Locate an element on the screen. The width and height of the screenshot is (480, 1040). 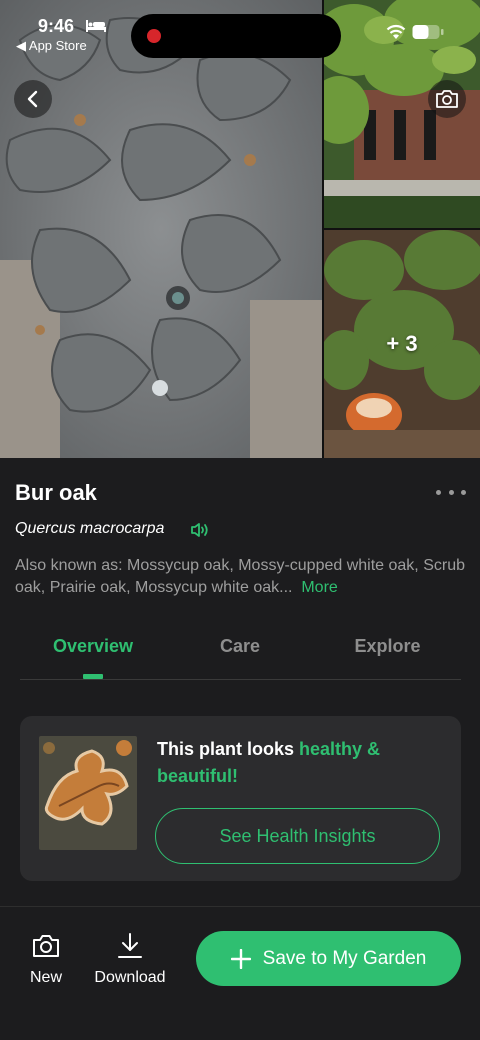
bottom-action-bar: New Download Save to My Garden is located at coordinates (240, 973).